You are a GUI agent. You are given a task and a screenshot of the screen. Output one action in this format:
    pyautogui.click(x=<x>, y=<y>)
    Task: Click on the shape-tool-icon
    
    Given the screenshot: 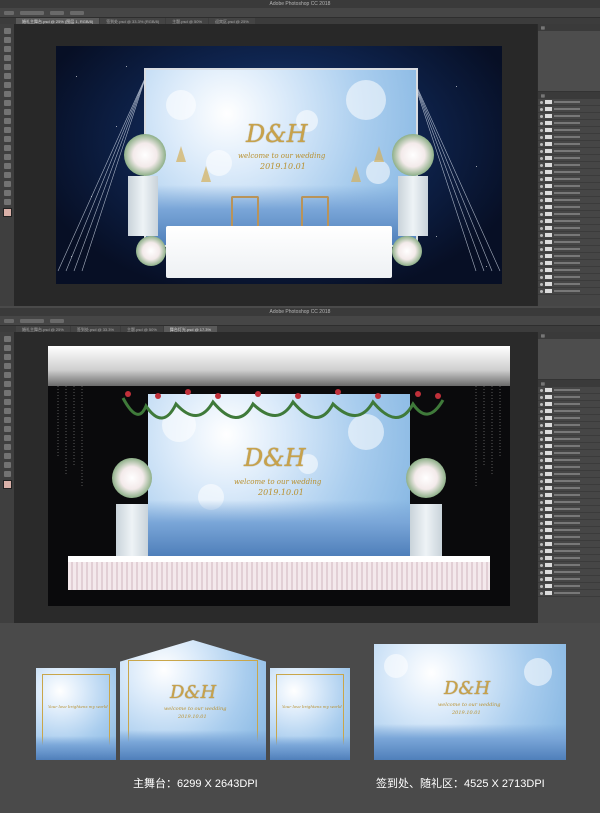 What is the action you would take?
    pyautogui.click(x=7, y=184)
    